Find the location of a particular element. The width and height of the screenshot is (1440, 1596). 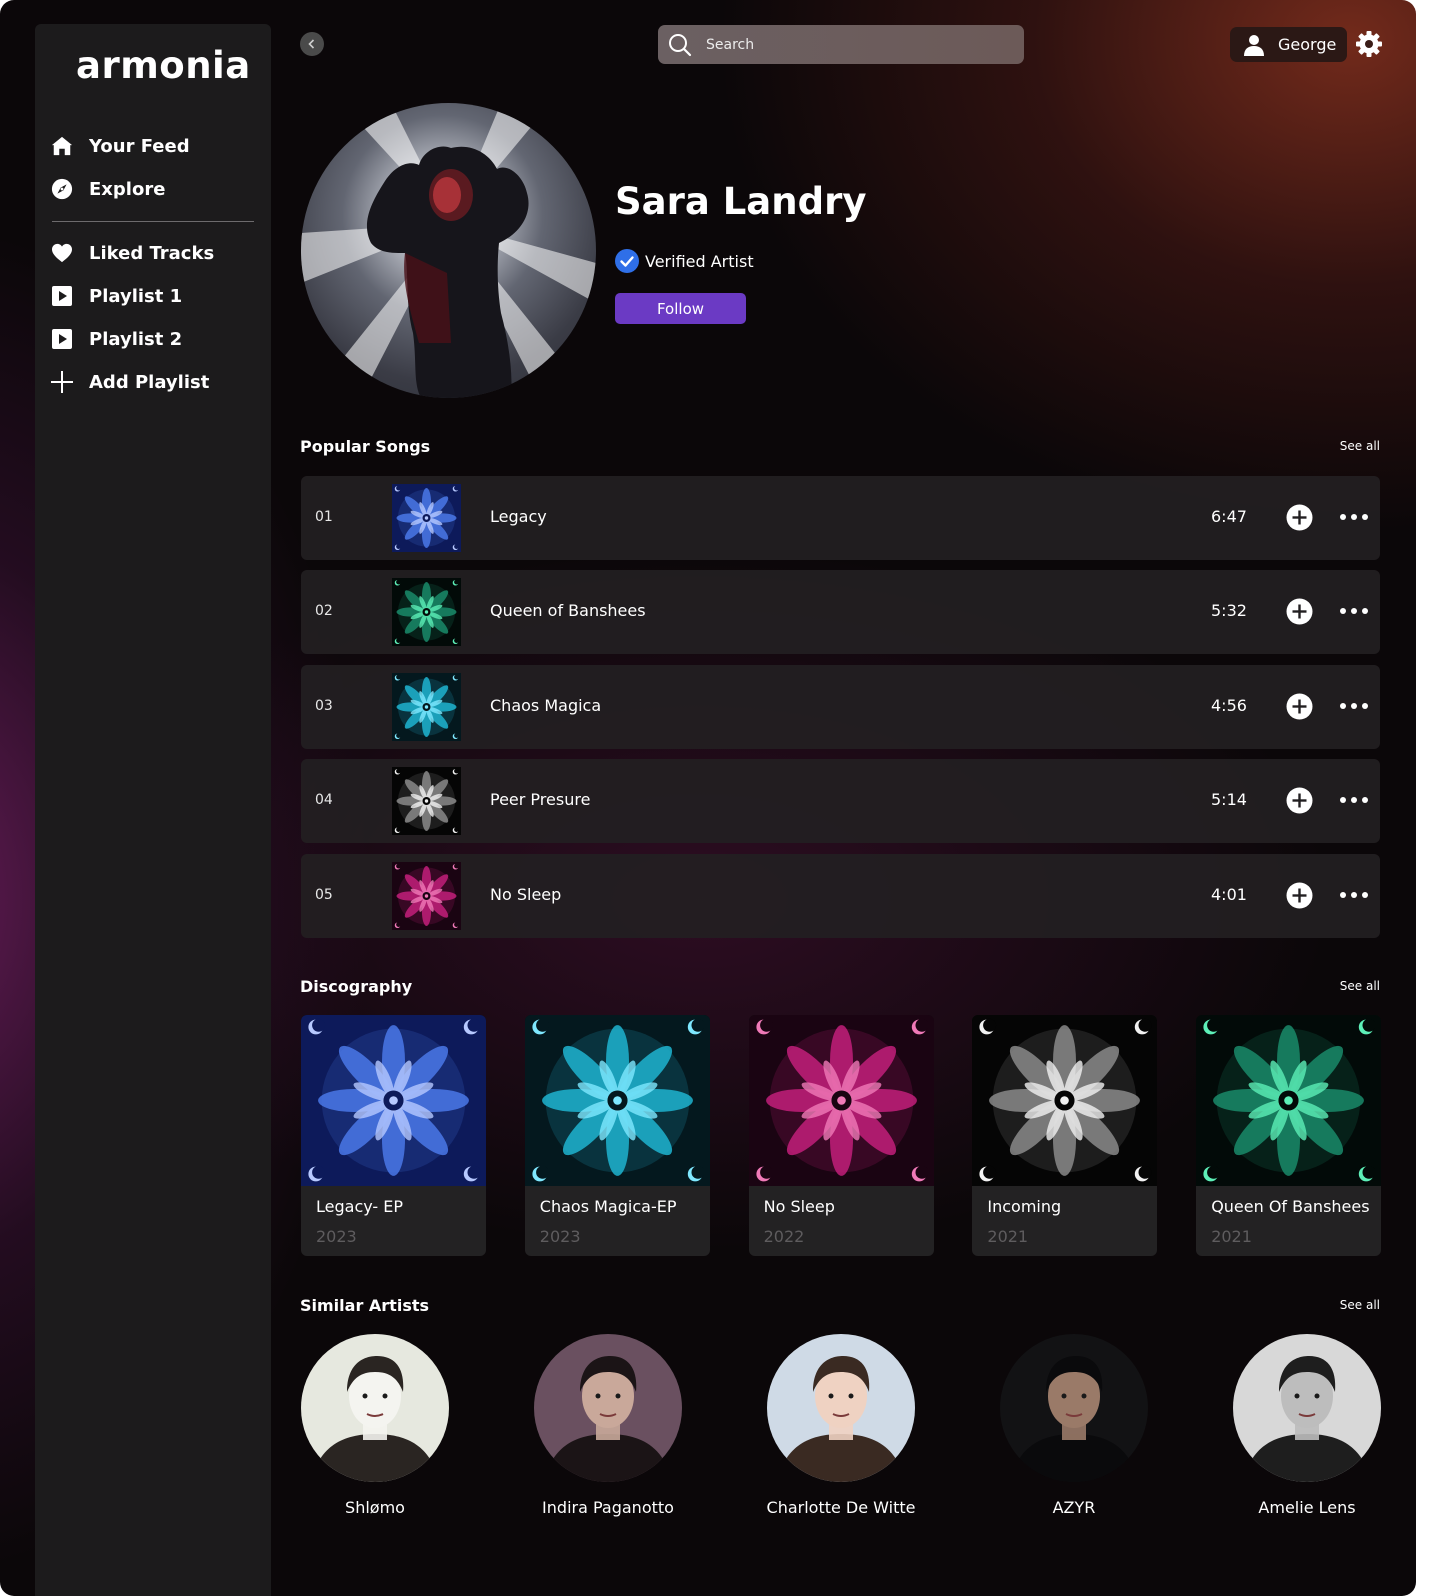

search-input is located at coordinates (846, 44).